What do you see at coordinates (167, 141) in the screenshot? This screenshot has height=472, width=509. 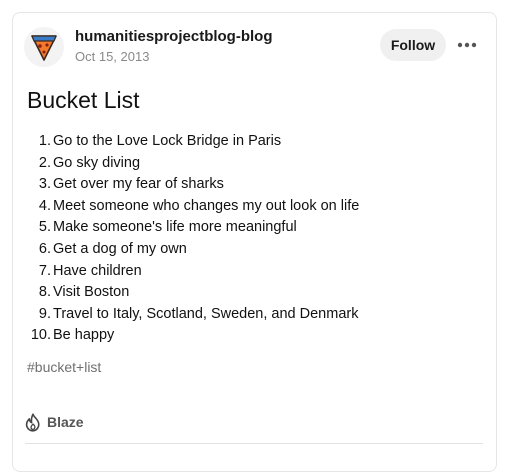 I see `list-item-text: Go to the Love Lock Bridge in Paris` at bounding box center [167, 141].